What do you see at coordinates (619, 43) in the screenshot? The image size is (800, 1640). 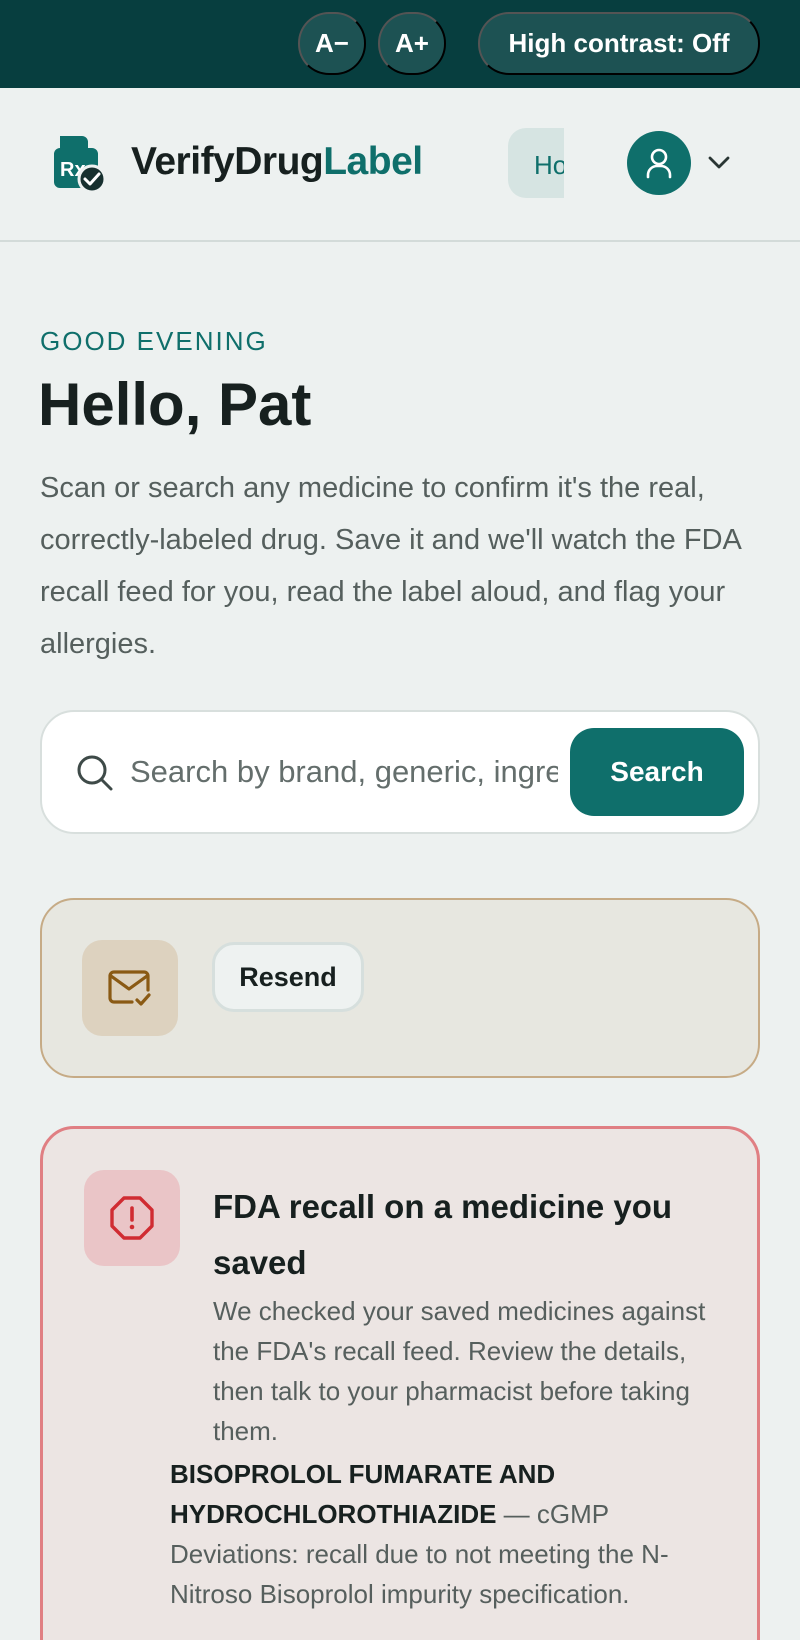 I see `high-contrast-toggle: High contrast: Off` at bounding box center [619, 43].